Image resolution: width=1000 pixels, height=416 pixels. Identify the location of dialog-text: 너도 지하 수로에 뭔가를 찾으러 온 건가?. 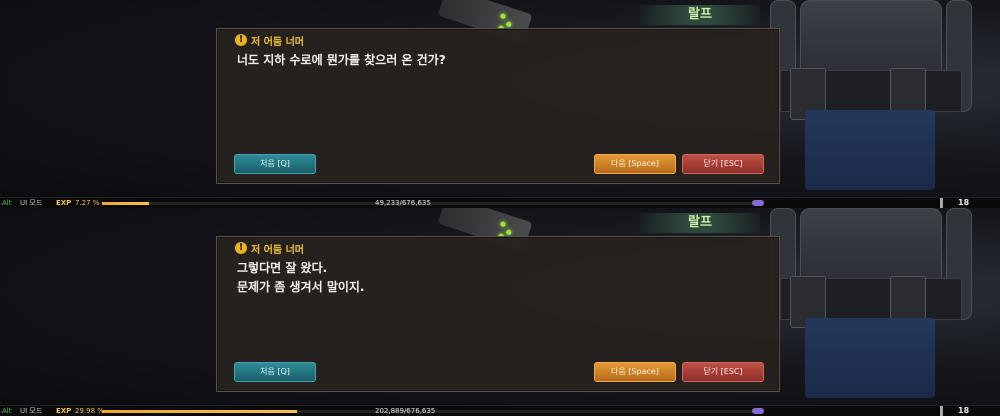
(341, 60).